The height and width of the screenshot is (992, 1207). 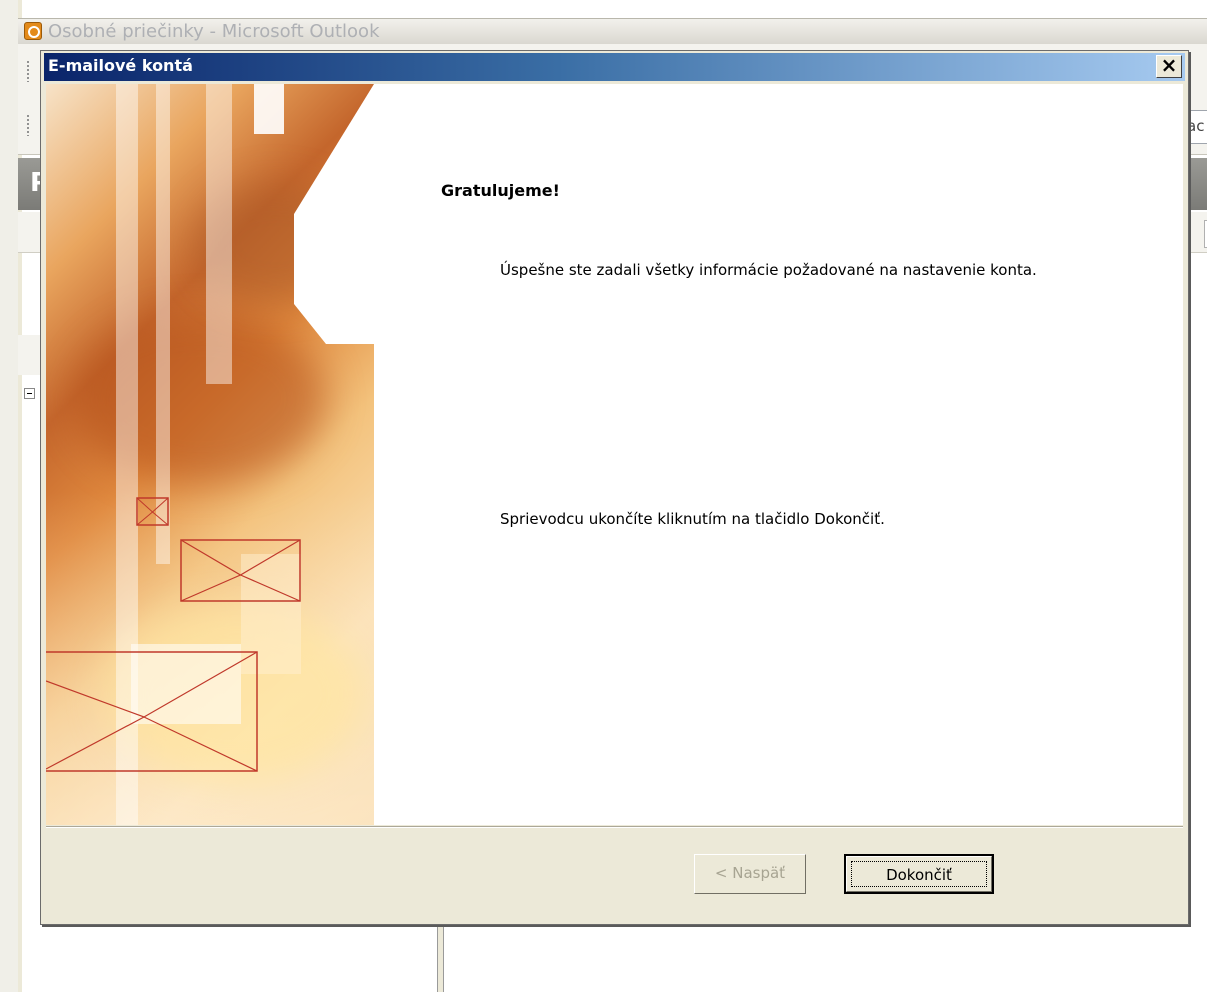 What do you see at coordinates (440, 958) in the screenshot?
I see `pane-splitter` at bounding box center [440, 958].